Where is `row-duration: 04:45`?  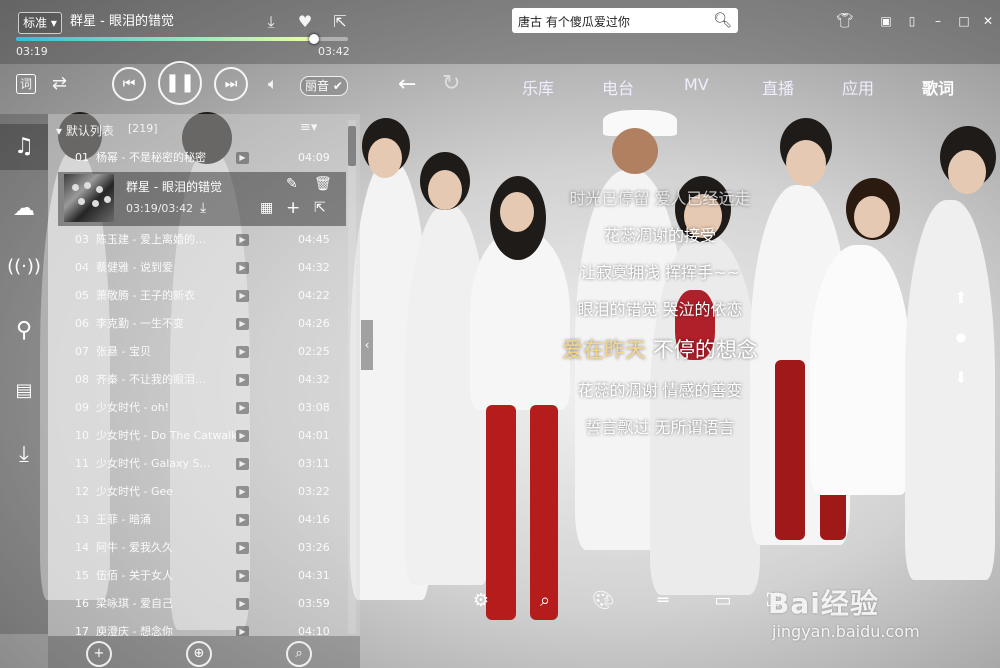
row-duration: 04:45 is located at coordinates (314, 239).